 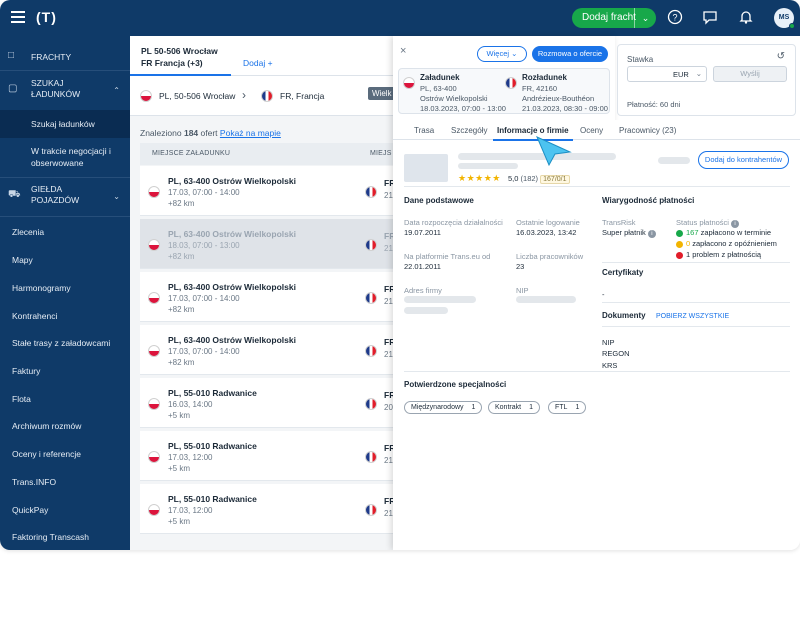 What do you see at coordinates (18, 17) in the screenshot?
I see `hamburger-menu-icon` at bounding box center [18, 17].